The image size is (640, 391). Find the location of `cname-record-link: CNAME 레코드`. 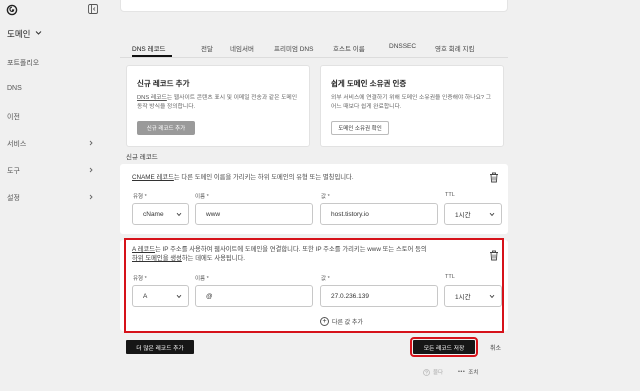

cname-record-link: CNAME 레코드 is located at coordinates (153, 177).